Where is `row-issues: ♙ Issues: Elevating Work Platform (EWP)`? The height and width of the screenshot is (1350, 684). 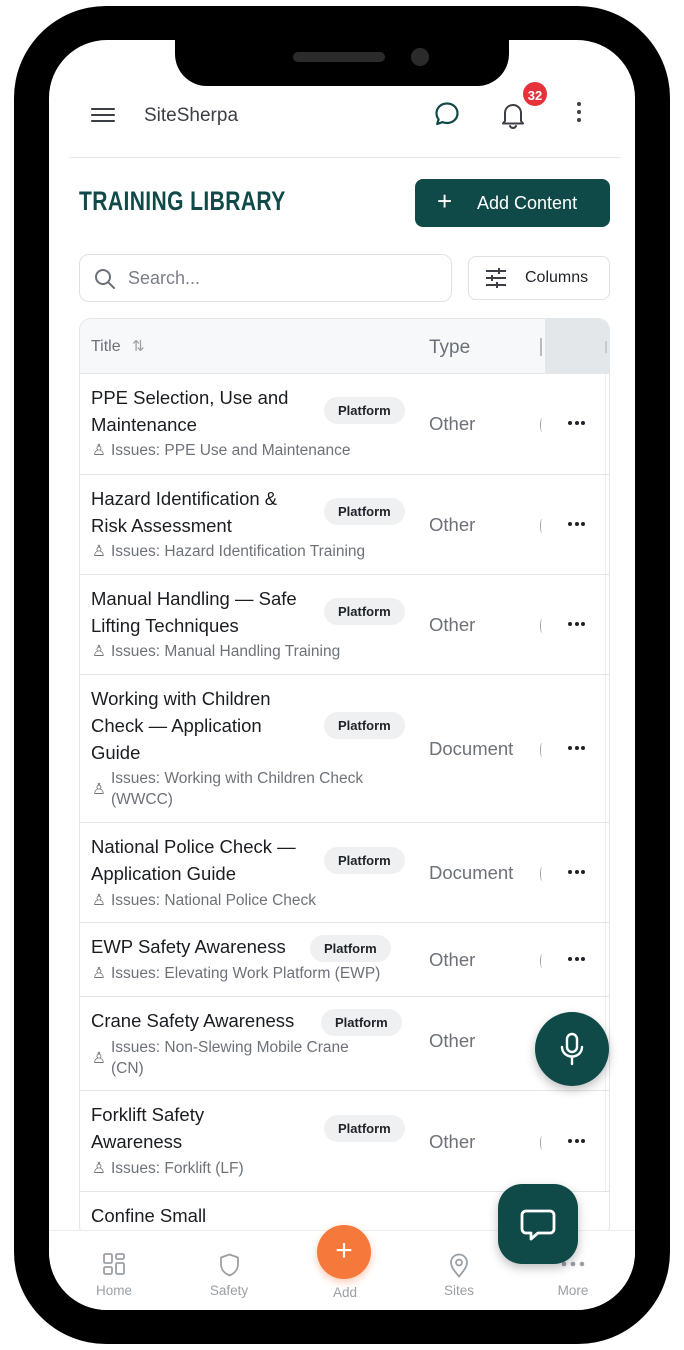
row-issues: ♙ Issues: Elevating Work Platform (EWP) is located at coordinates (236, 973).